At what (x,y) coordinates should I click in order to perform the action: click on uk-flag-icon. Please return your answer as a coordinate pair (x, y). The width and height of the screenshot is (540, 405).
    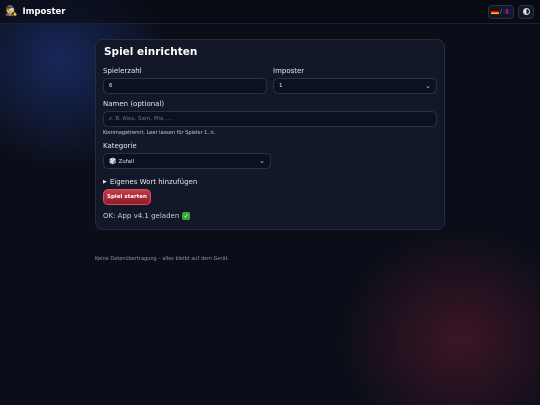
    Looking at the image, I should click on (506, 11).